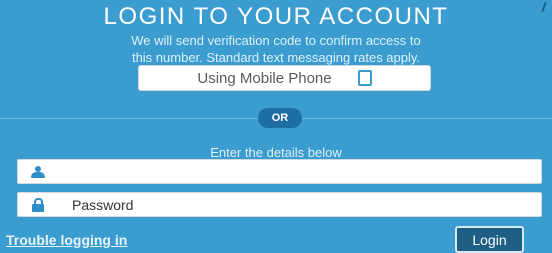 The image size is (552, 253). What do you see at coordinates (299, 171) in the screenshot?
I see `username-input` at bounding box center [299, 171].